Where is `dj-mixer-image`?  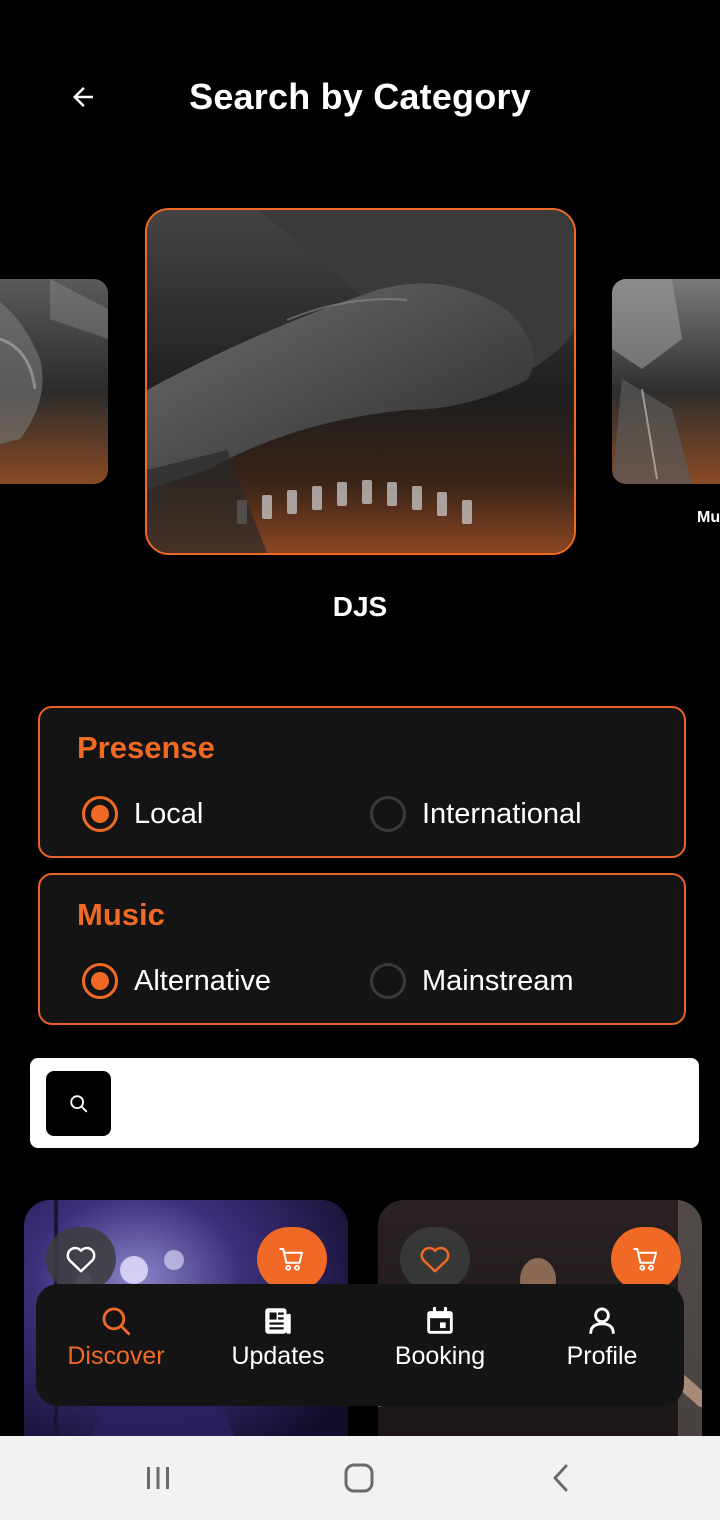
dj-mixer-image is located at coordinates (360, 381).